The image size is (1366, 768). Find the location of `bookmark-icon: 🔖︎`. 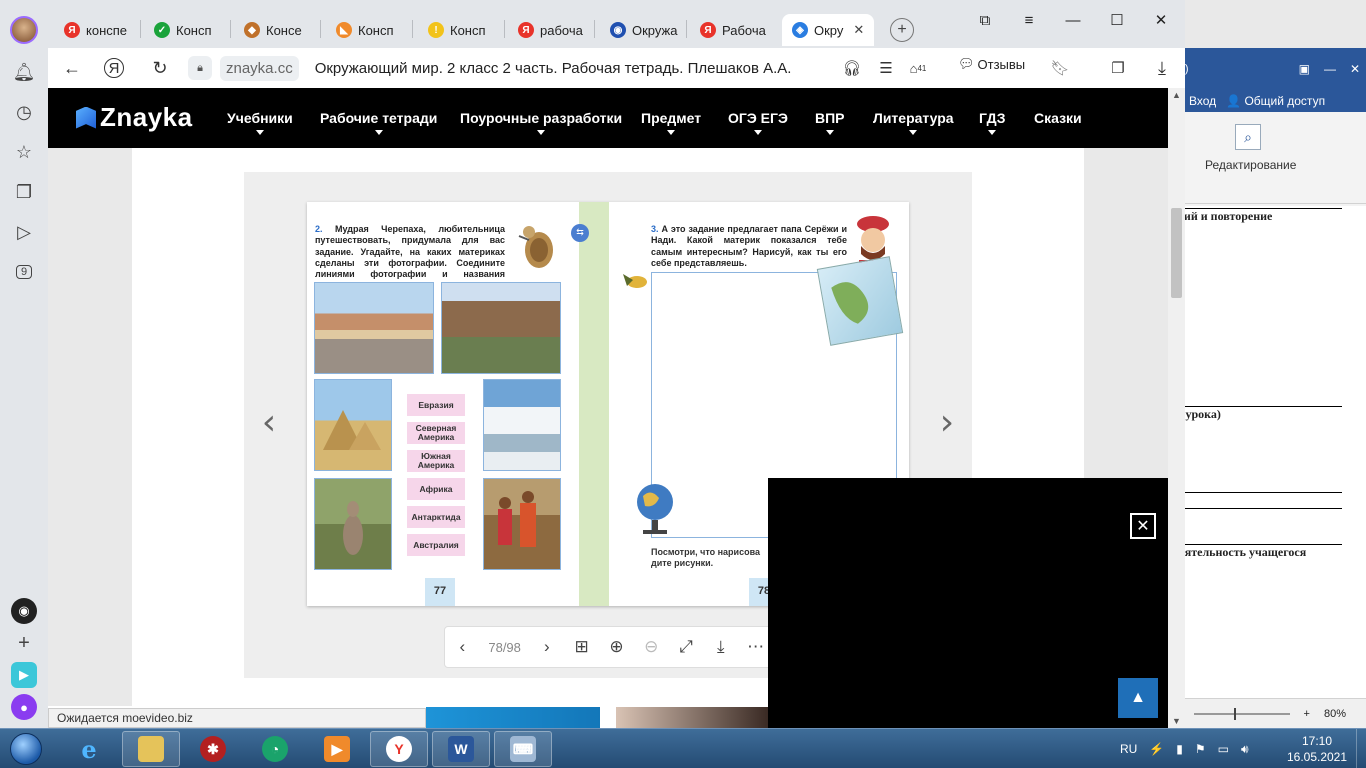

bookmark-icon: 🔖︎ is located at coordinates (1060, 68).